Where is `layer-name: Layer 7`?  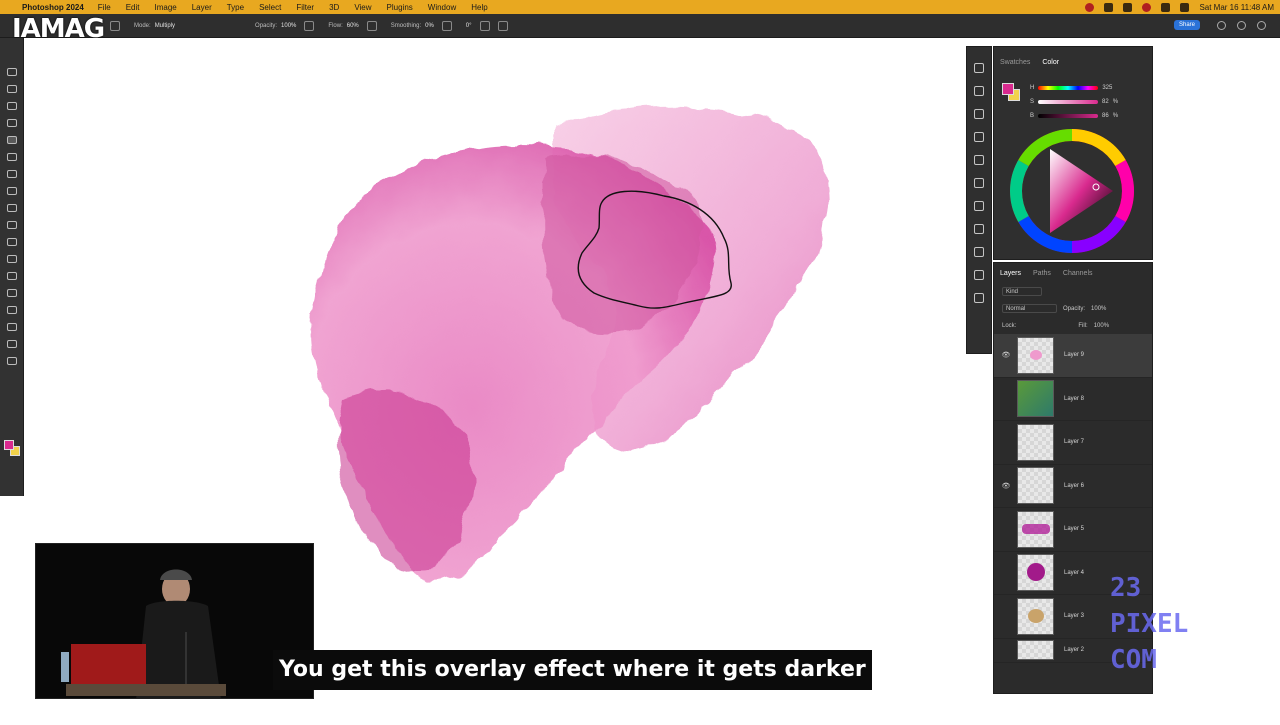 layer-name: Layer 7 is located at coordinates (1074, 442).